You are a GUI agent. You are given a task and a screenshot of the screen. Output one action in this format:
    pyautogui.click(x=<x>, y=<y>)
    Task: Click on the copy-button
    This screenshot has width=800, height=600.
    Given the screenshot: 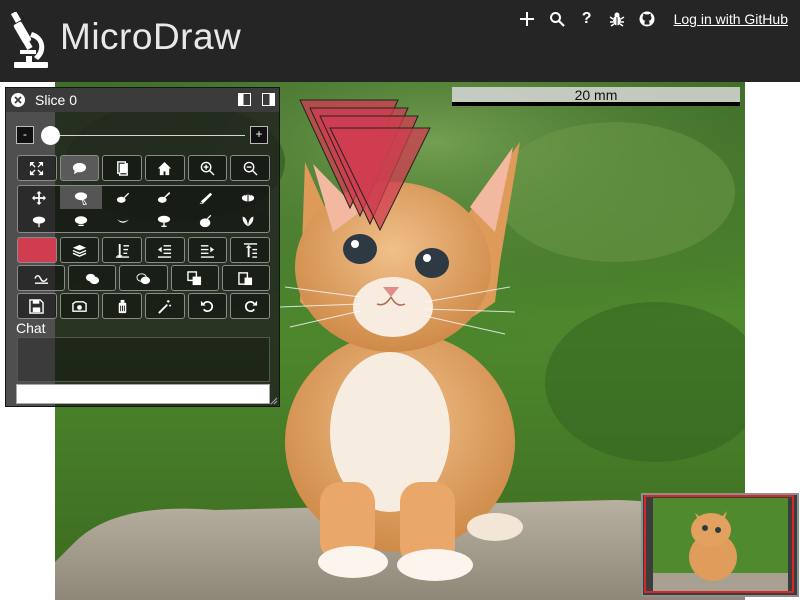 What is the action you would take?
    pyautogui.click(x=194, y=278)
    